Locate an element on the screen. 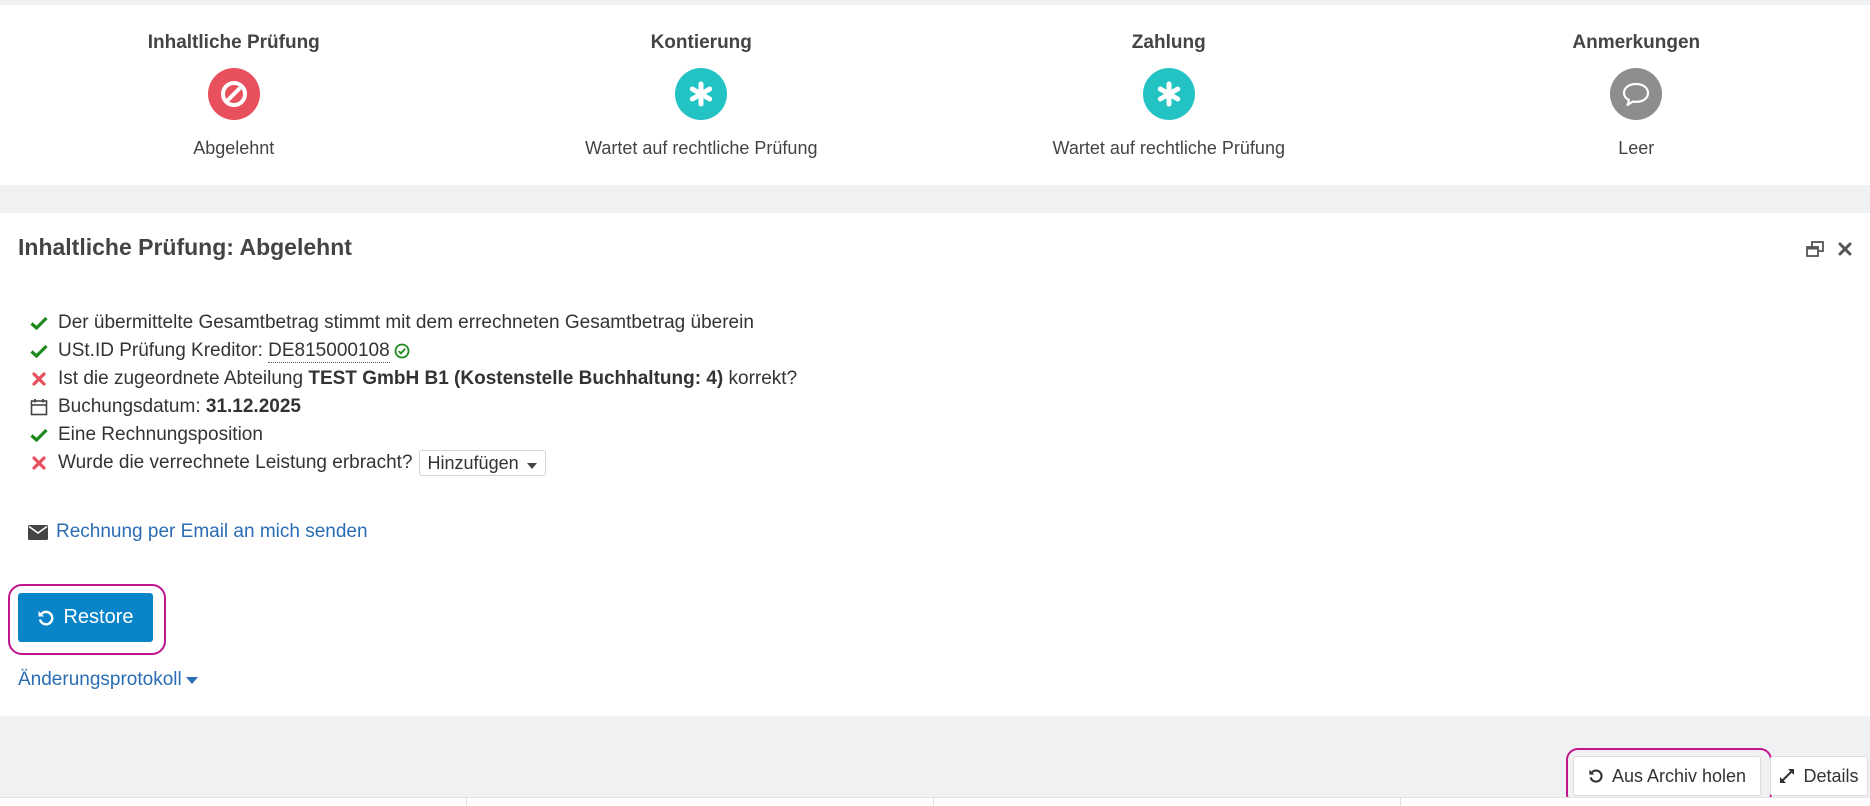 This screenshot has width=1870, height=806. step-anmerkungen: Anmerkungen Leer is located at coordinates (1636, 95).